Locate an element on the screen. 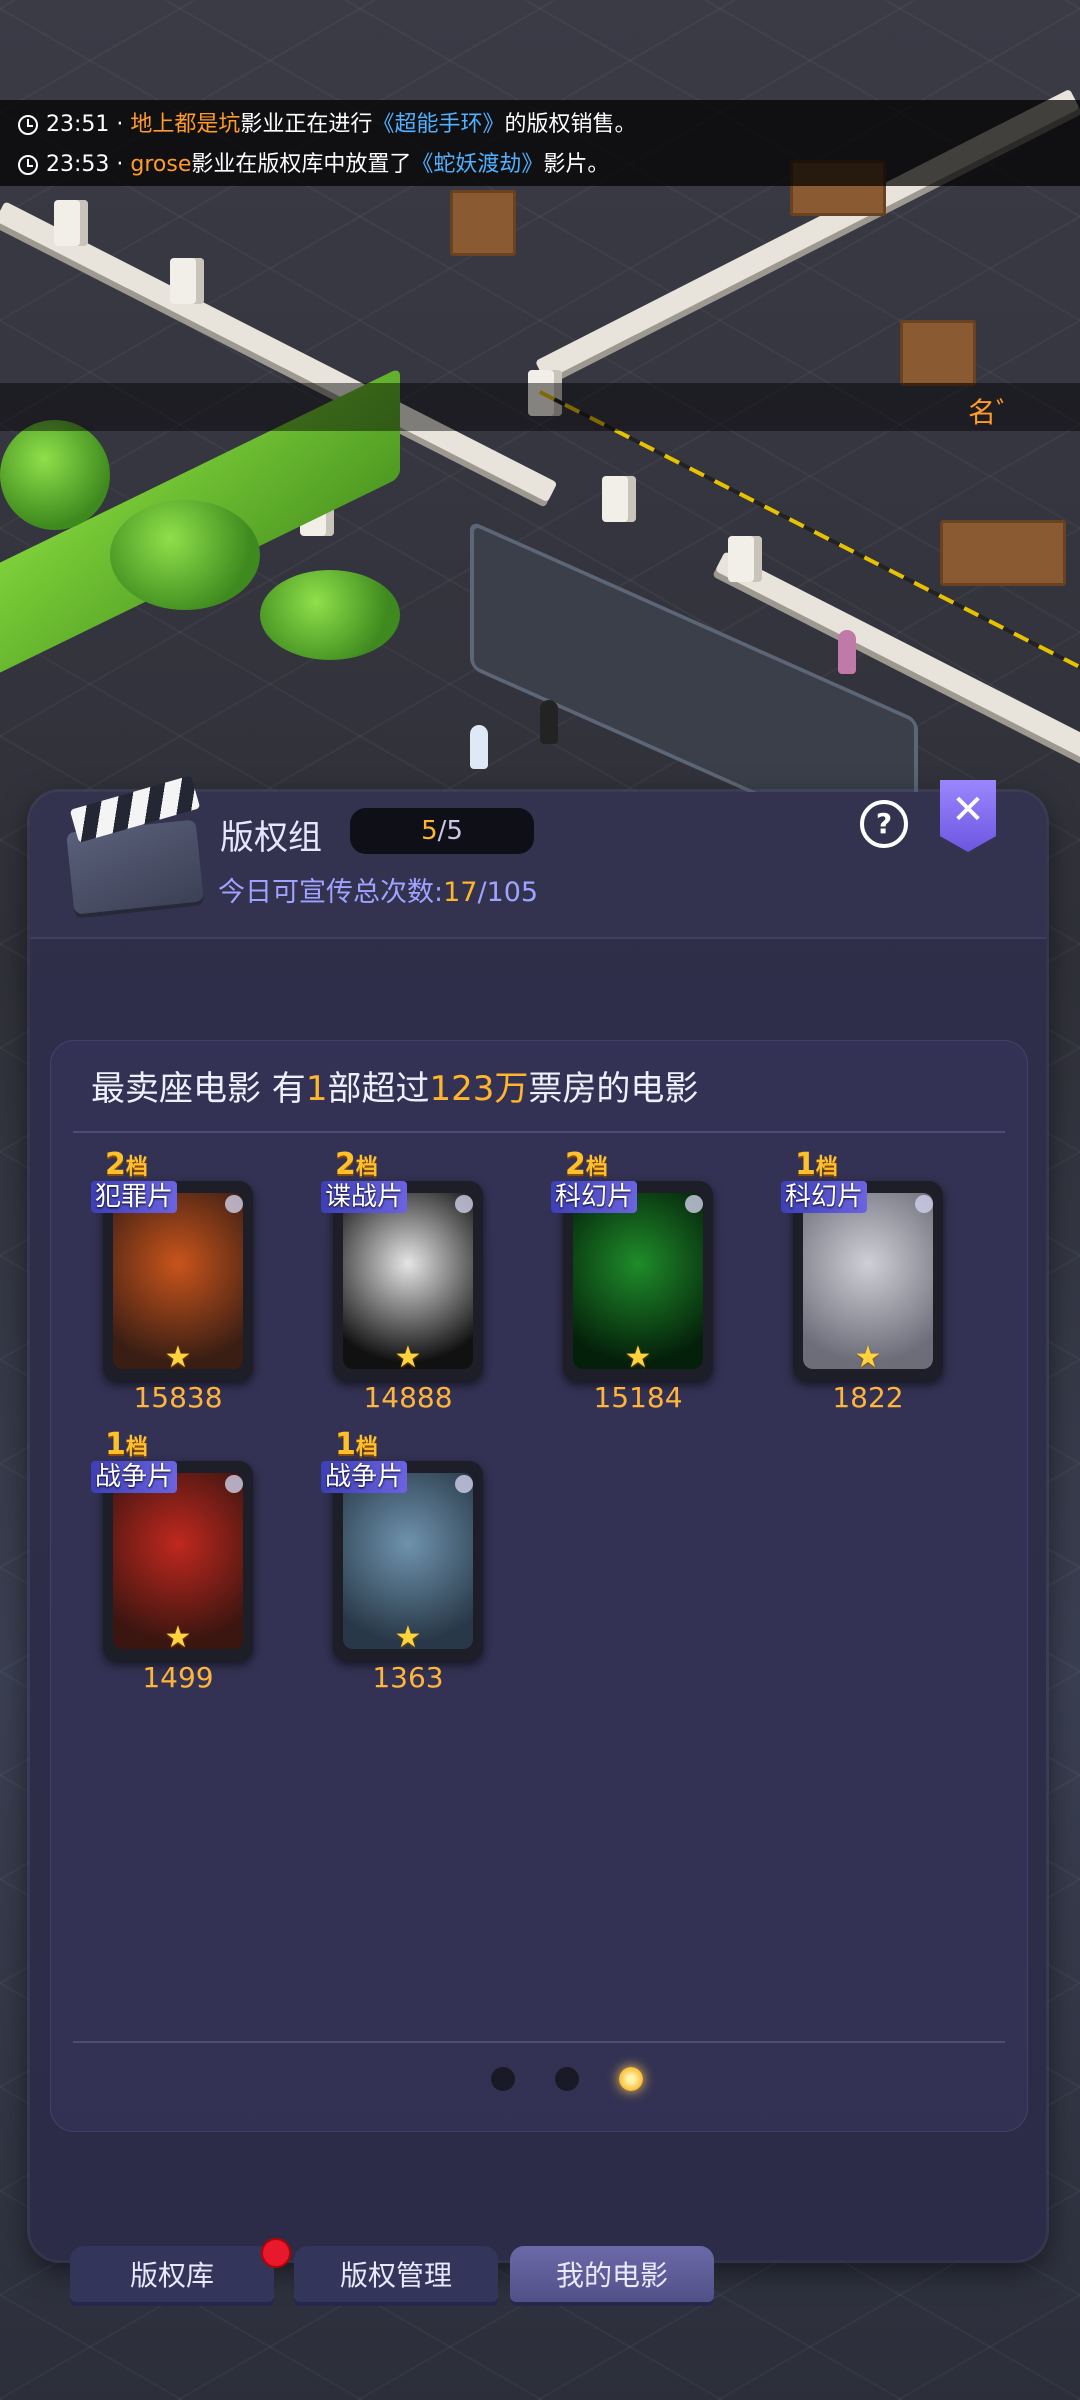 The image size is (1080, 2400). ticker-text: 影业正在进行 is located at coordinates (306, 124).